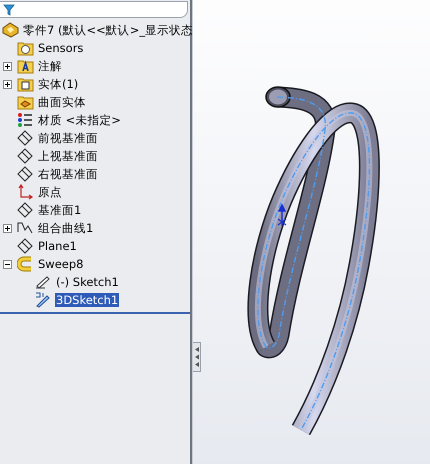  I want to click on tree-item: 原点, so click(50, 192).